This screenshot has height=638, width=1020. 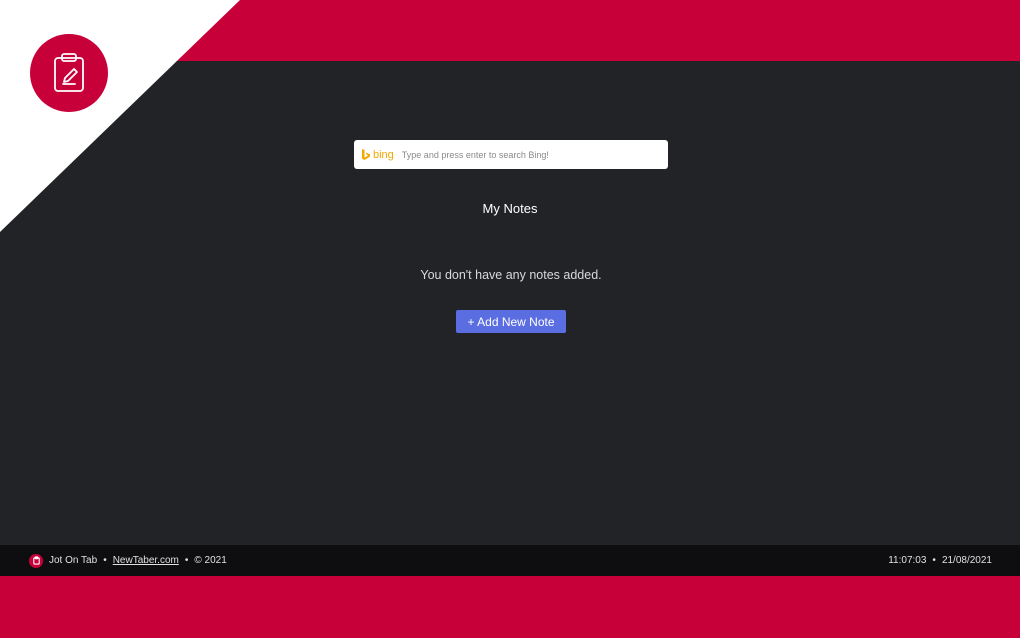 I want to click on newtaber-link: NewTaber.com, so click(x=146, y=560).